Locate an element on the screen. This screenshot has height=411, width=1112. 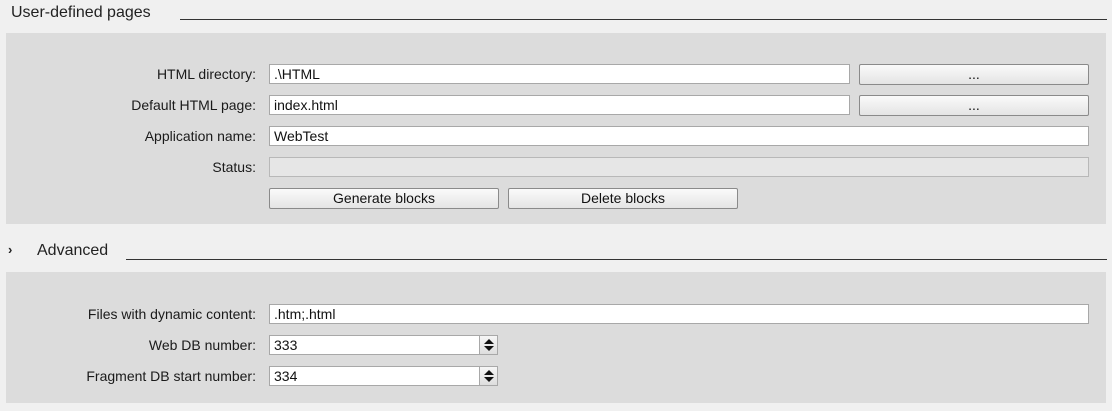
dynamic-files-label: Files with dynamic content: is located at coordinates (171, 314).